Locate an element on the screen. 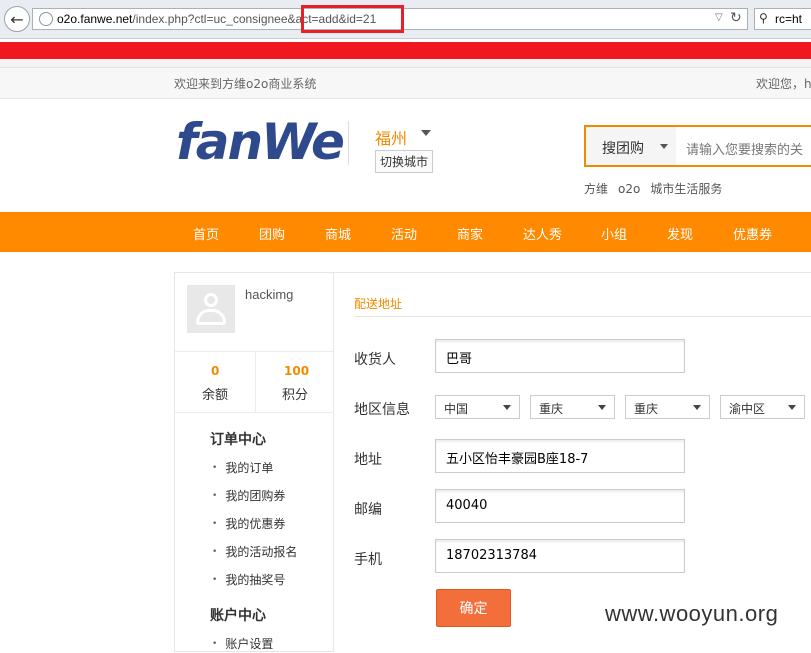  zip-input: 40040 is located at coordinates (560, 506).